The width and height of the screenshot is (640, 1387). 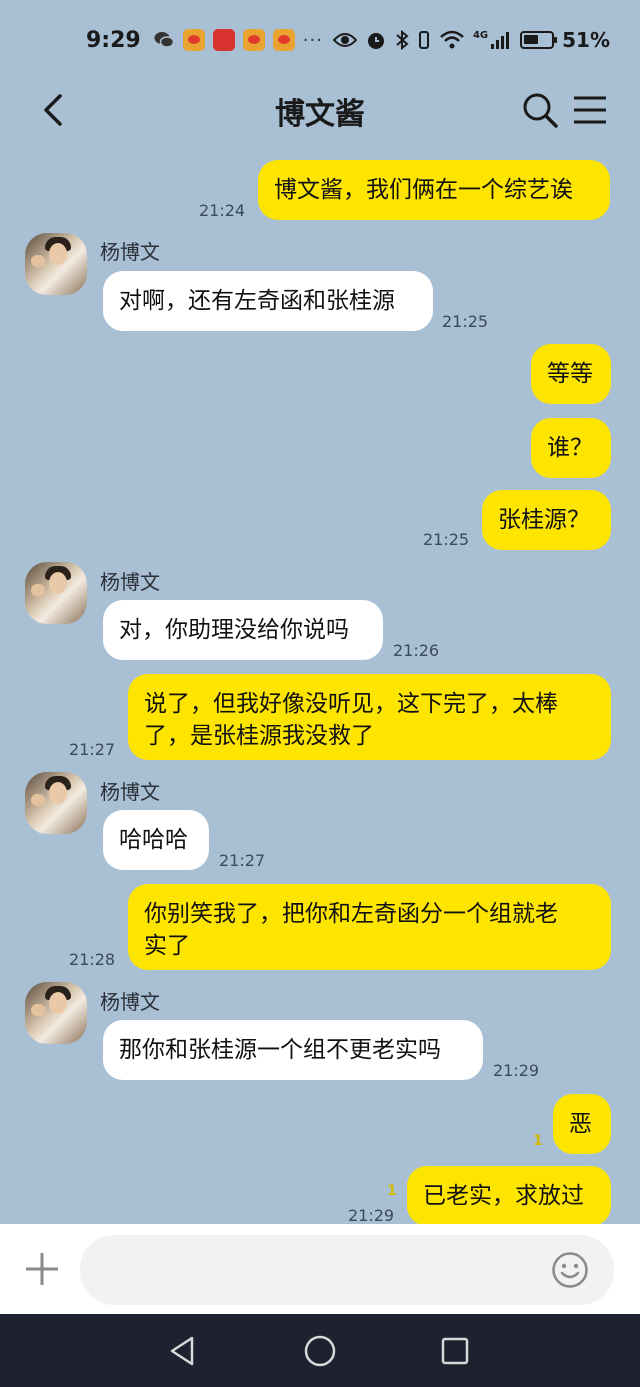 I want to click on message-bubble-sent: 等等, so click(x=571, y=374).